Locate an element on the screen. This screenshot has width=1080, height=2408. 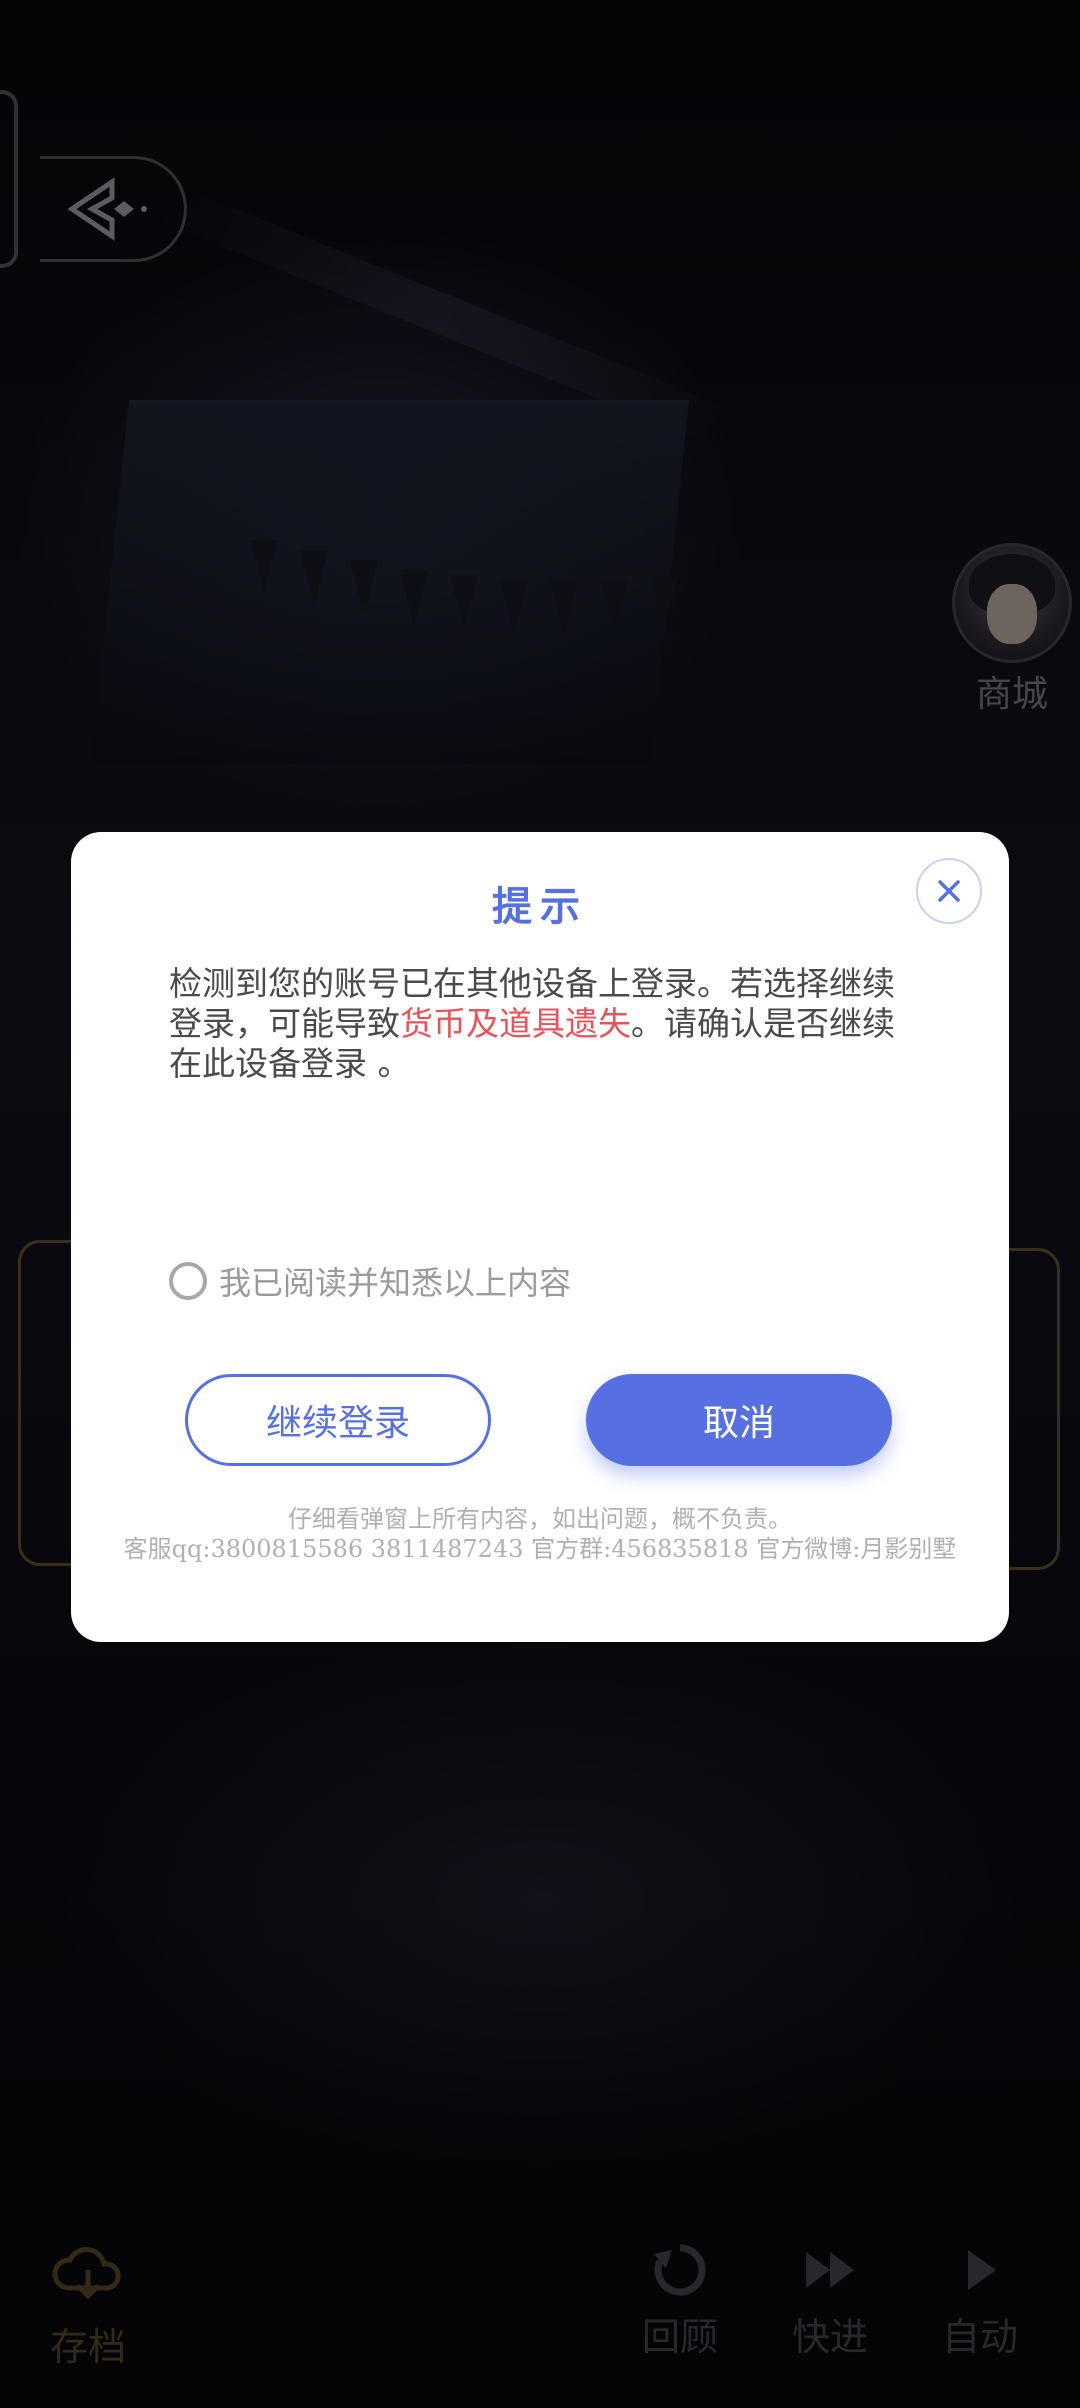
close-button is located at coordinates (949, 891).